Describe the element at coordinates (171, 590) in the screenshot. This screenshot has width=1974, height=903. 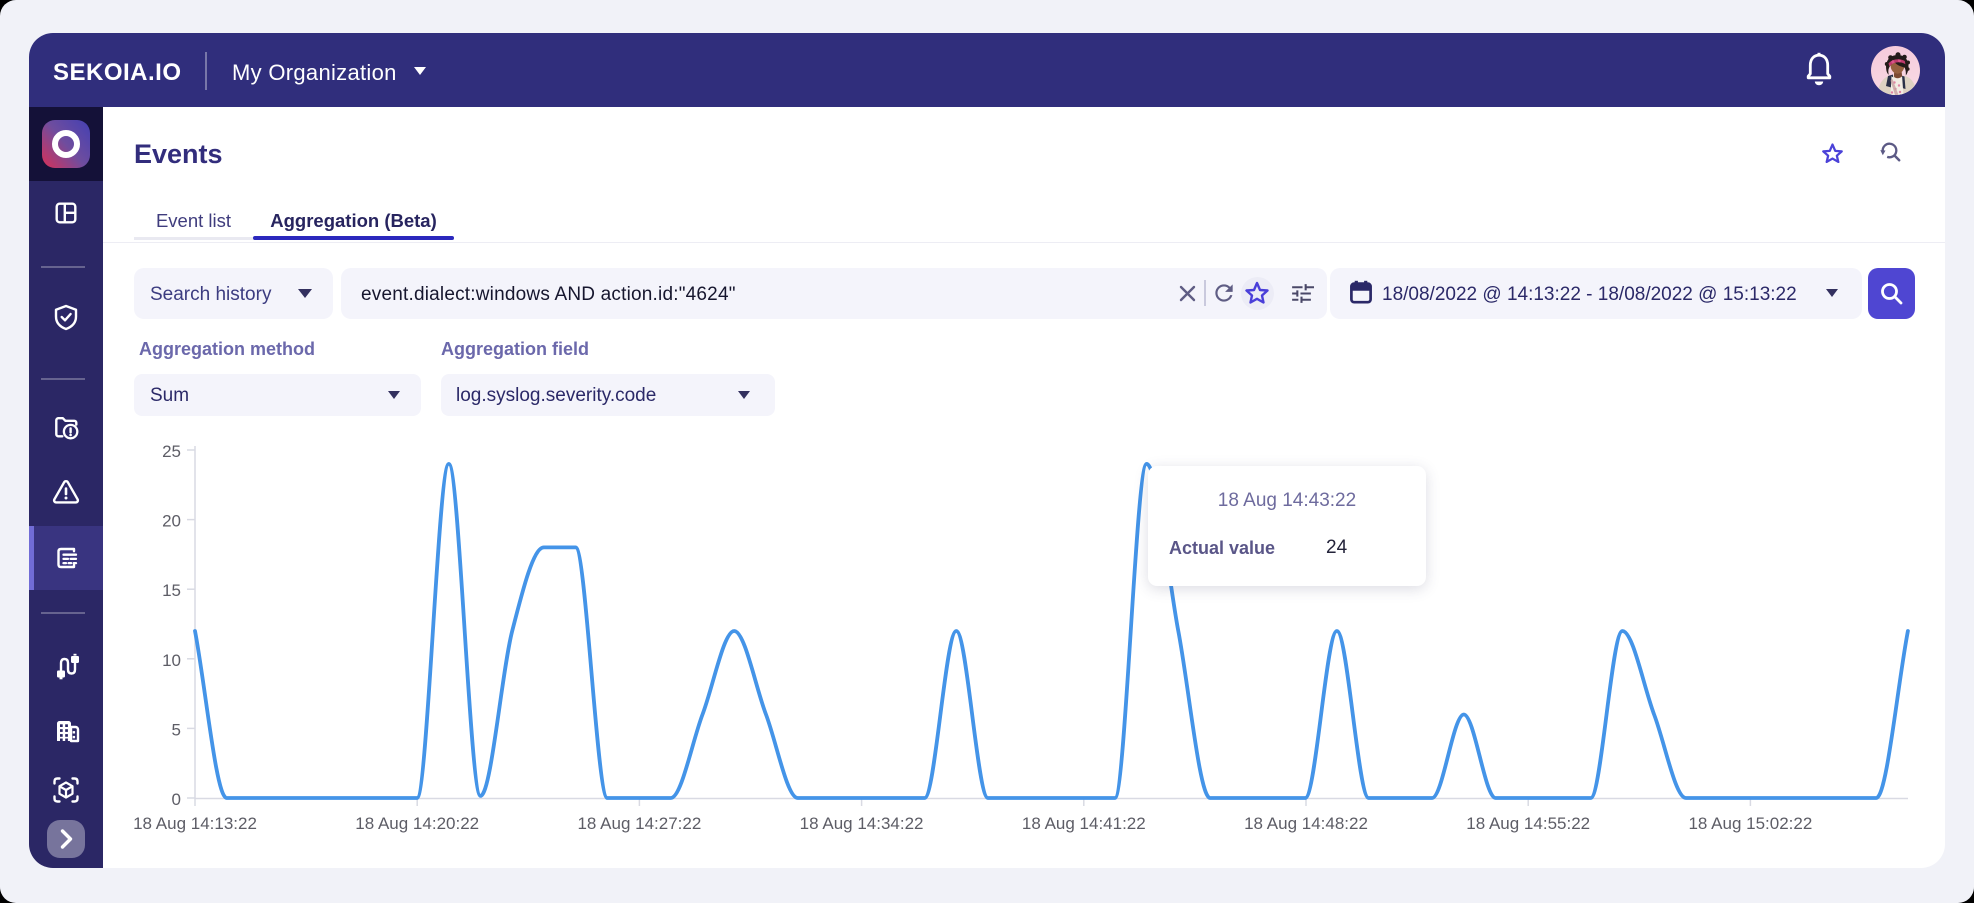
I see `svg-text: 15` at that location.